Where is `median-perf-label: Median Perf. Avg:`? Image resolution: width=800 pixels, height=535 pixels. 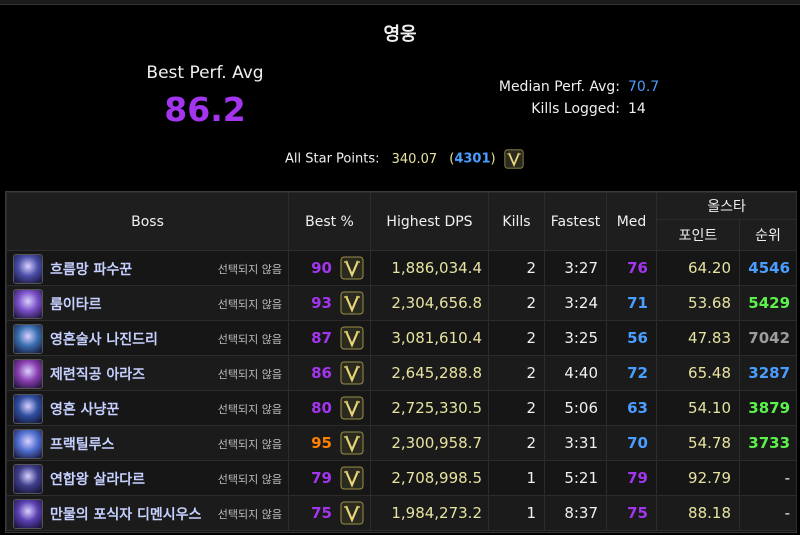 median-perf-label: Median Perf. Avg: is located at coordinates (559, 87).